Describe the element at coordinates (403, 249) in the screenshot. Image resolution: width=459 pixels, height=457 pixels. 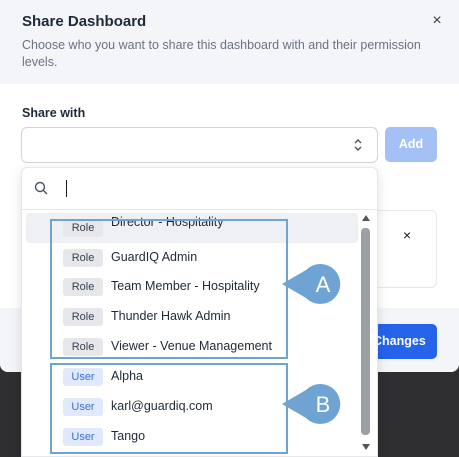
I see `shared-entry-card` at that location.